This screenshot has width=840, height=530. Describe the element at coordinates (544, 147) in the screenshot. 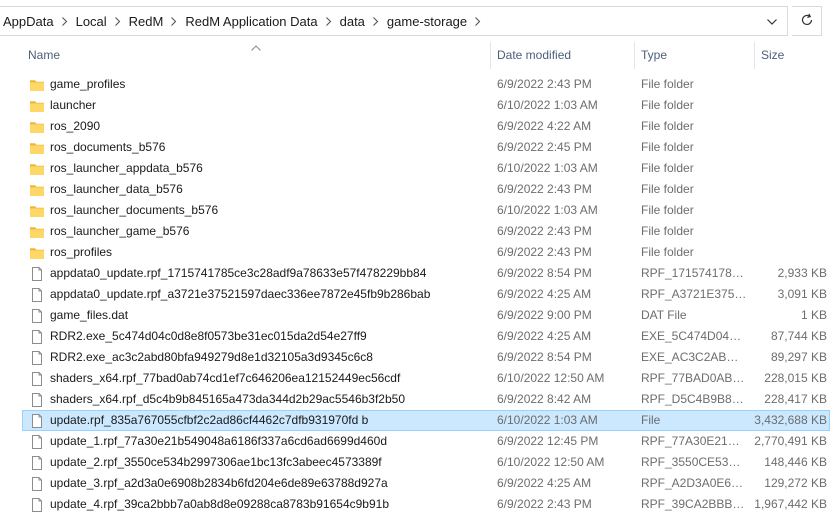

I see `file-date-modified: 6/9/2022 2:45 PM` at that location.